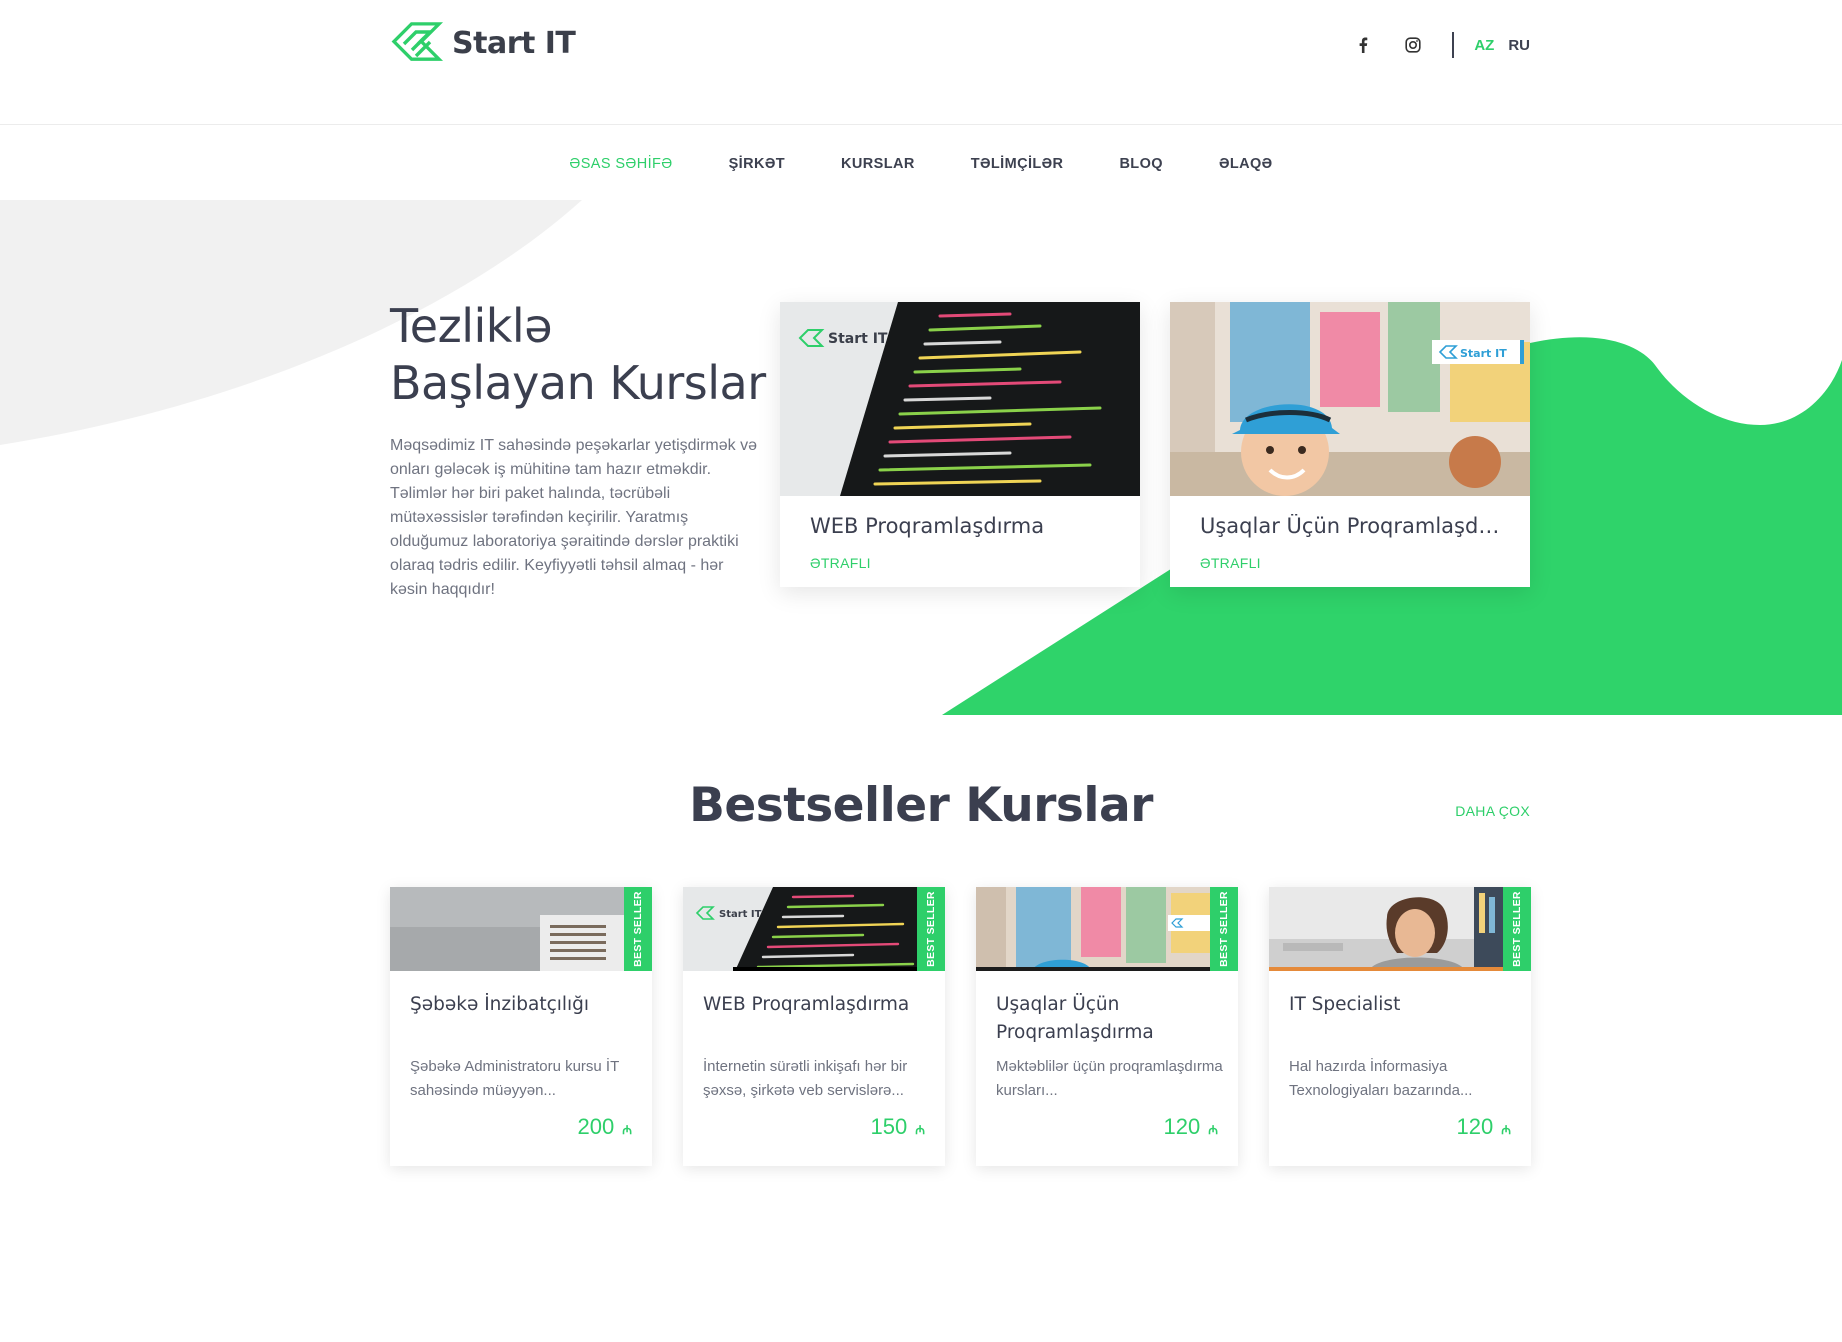  I want to click on site-logo: Start IT, so click(483, 43).